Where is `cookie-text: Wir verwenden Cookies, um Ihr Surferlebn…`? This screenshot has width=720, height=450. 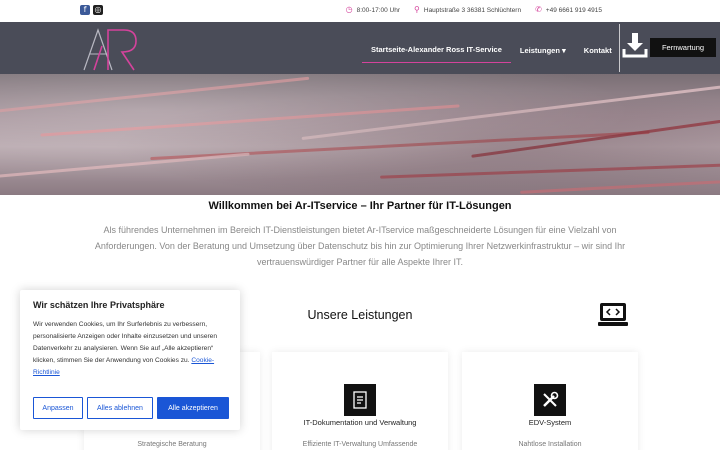 cookie-text: Wir verwenden Cookies, um Ihr Surferlebn… is located at coordinates (130, 349).